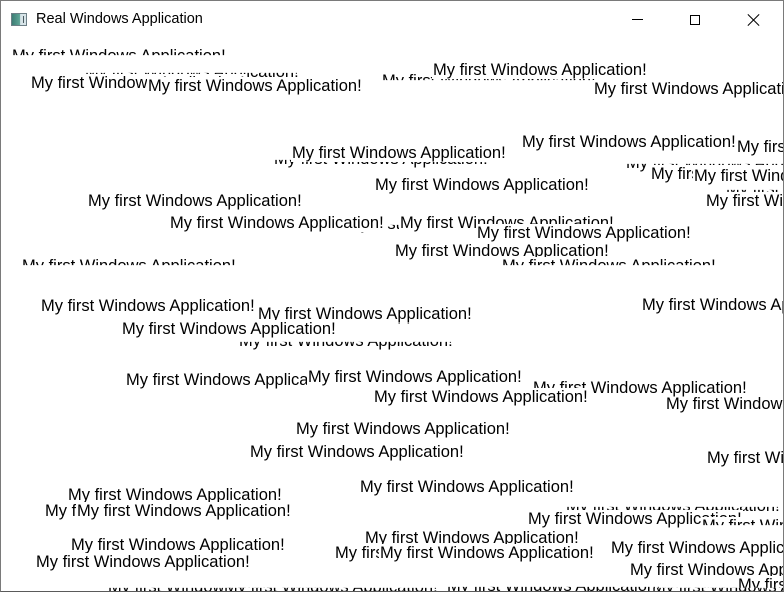 The image size is (784, 592). I want to click on minimize-button, so click(637, 19).